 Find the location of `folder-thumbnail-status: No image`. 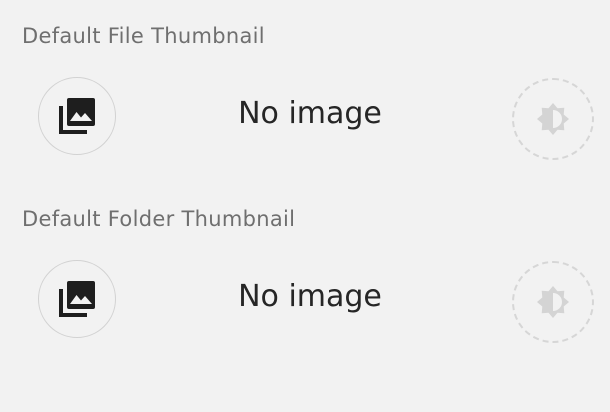

folder-thumbnail-status: No image is located at coordinates (310, 296).